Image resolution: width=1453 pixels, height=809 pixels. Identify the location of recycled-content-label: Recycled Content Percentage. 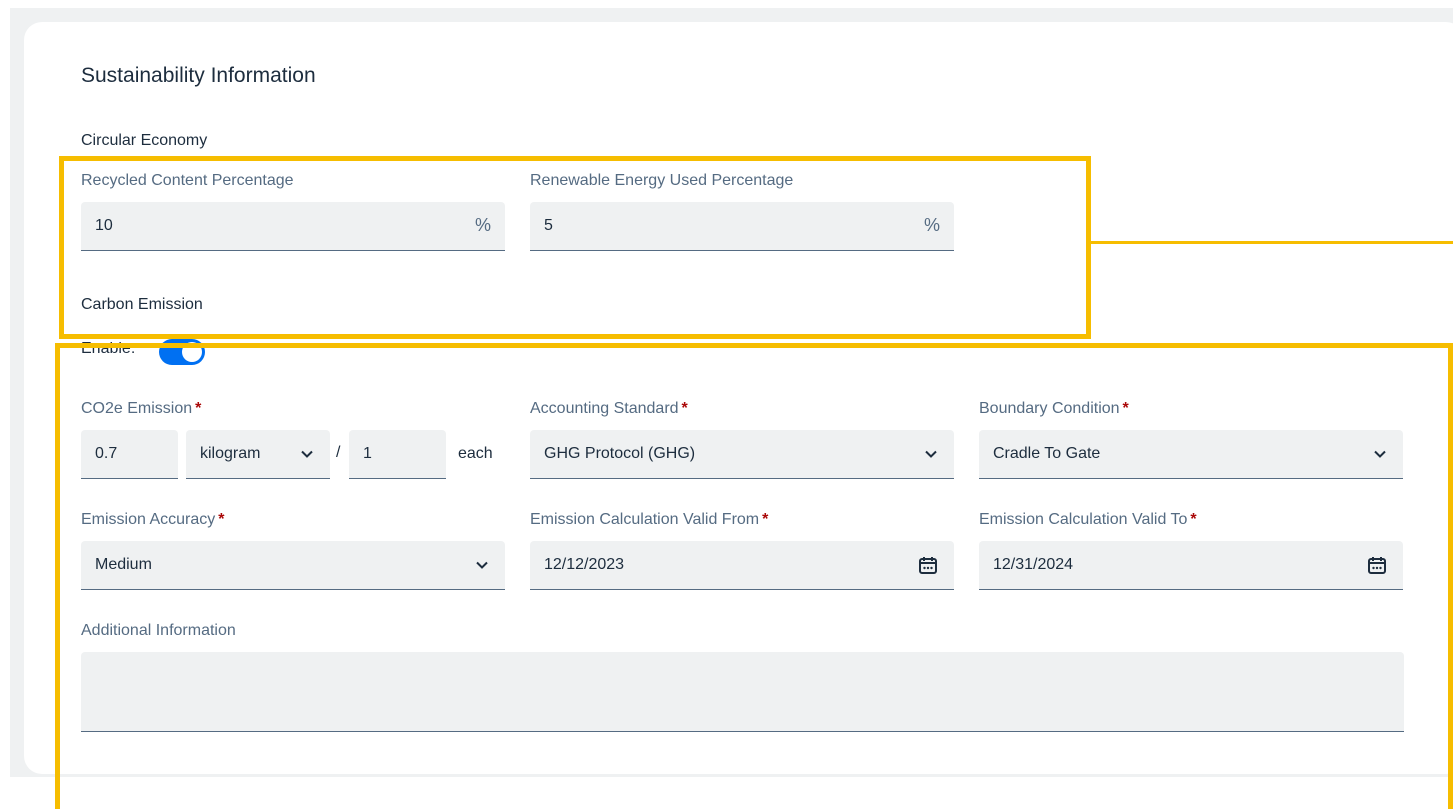
(187, 180).